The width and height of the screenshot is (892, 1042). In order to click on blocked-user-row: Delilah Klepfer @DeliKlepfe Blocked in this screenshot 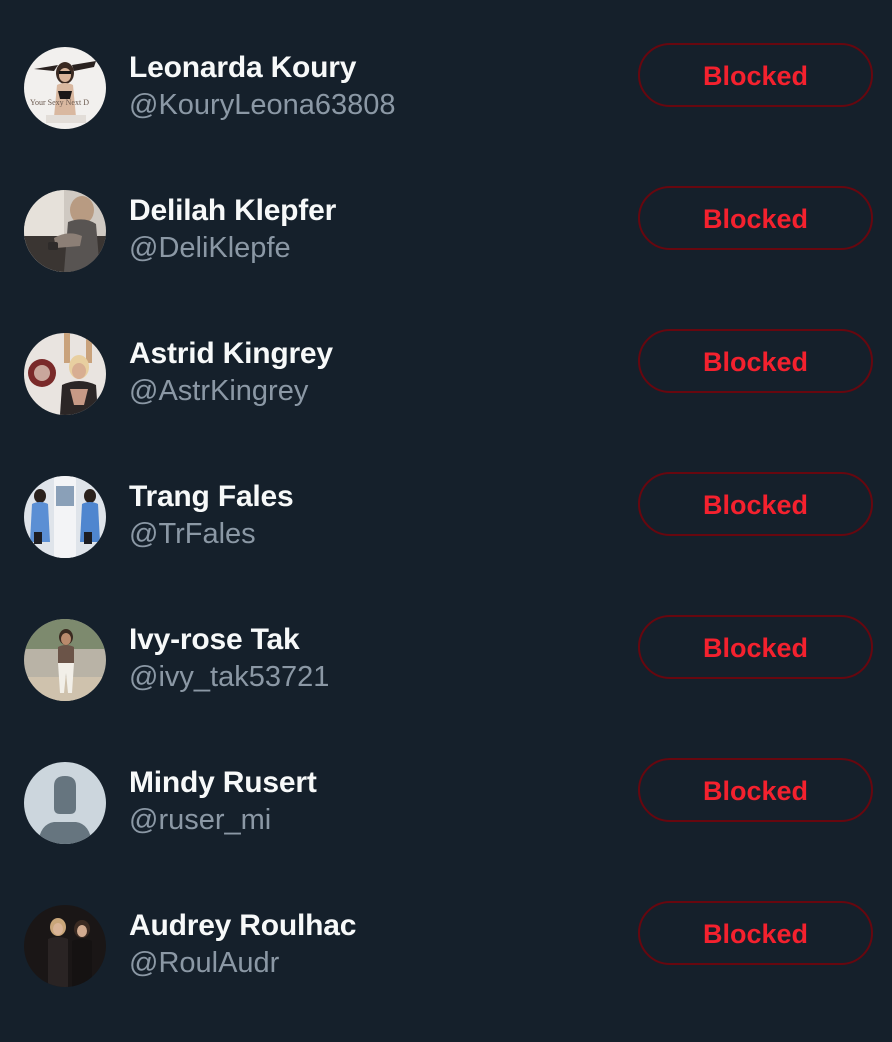, I will do `click(446, 255)`.